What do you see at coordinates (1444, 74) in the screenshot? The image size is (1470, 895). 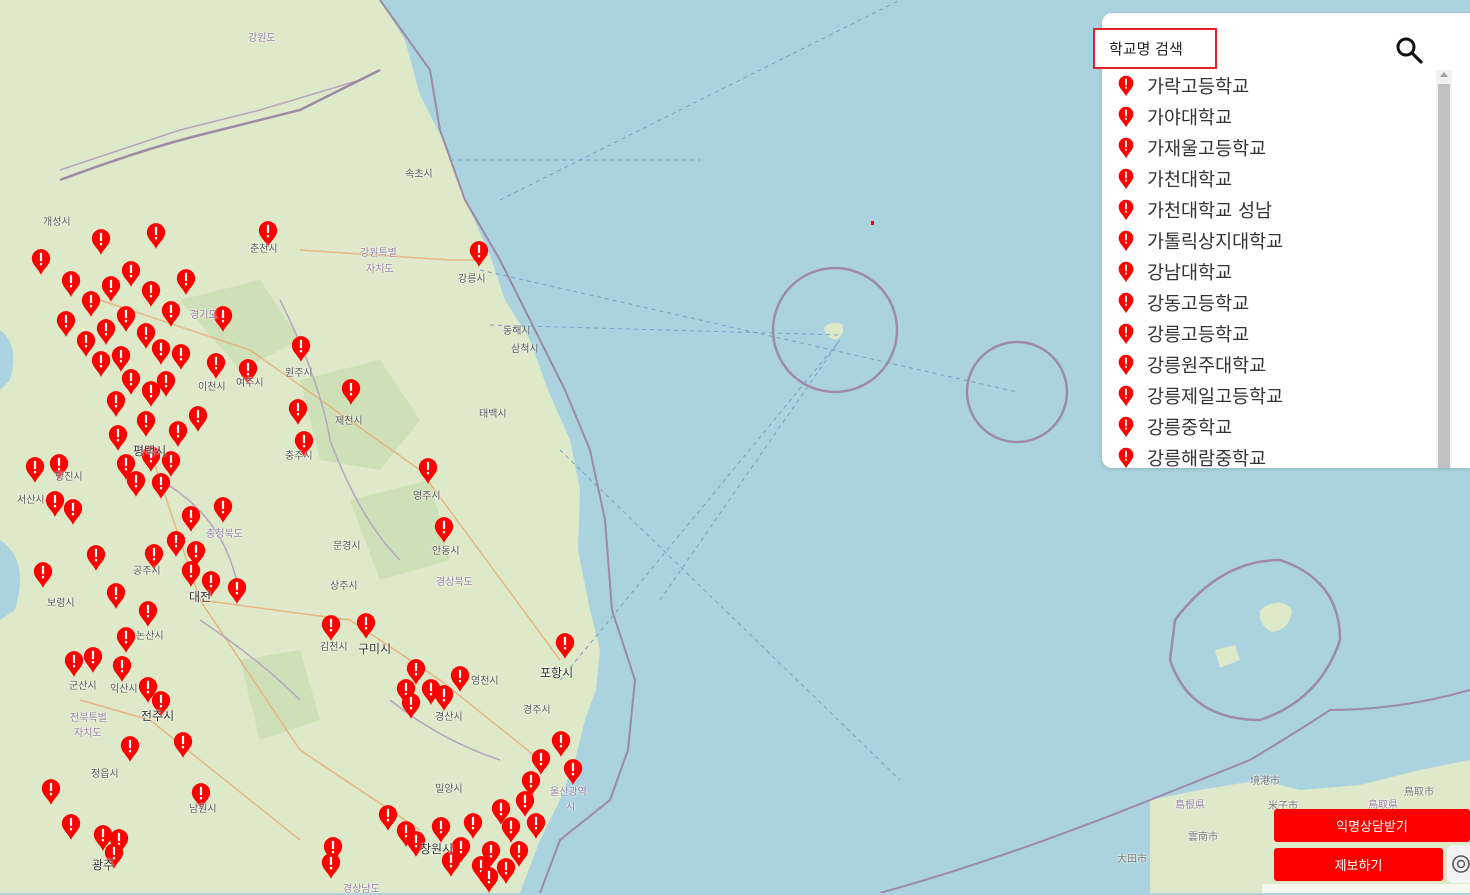 I see `scroll-up-arrow-icon` at bounding box center [1444, 74].